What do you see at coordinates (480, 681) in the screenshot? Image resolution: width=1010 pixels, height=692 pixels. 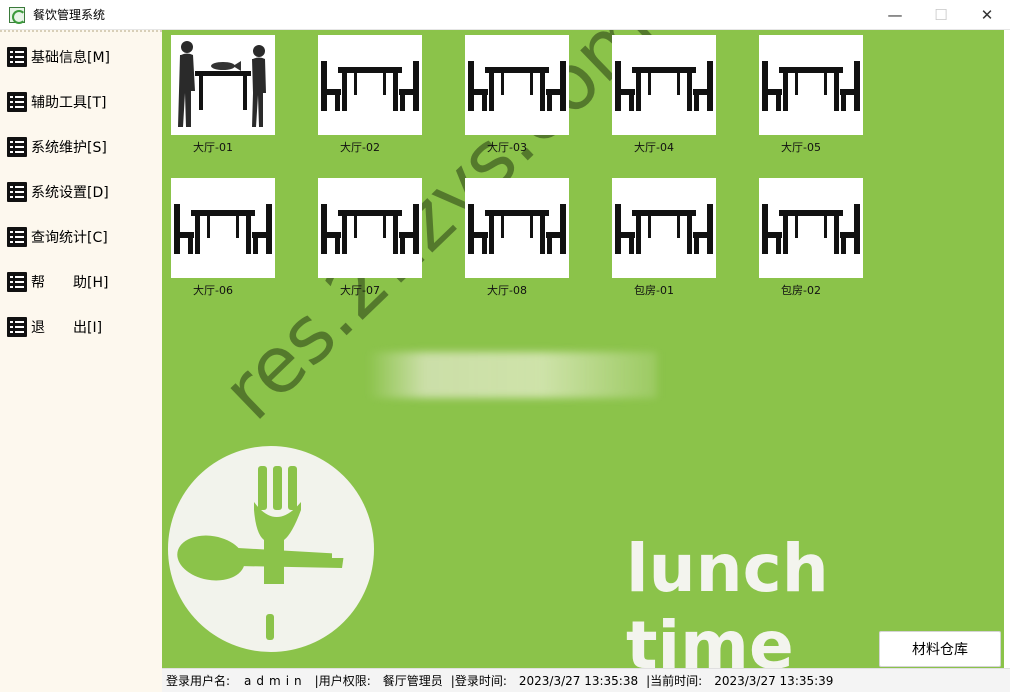 I see `status-login-label: 登录时间:` at bounding box center [480, 681].